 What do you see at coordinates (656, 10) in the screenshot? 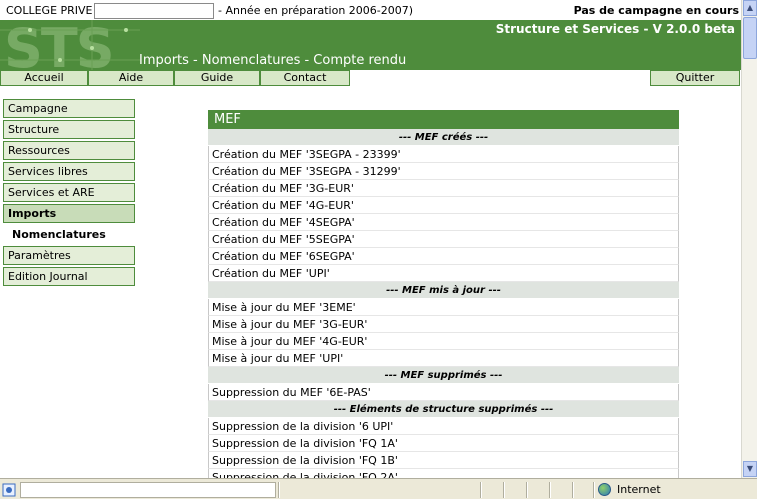
I see `campaign-status: Pas de campagne en cours` at bounding box center [656, 10].